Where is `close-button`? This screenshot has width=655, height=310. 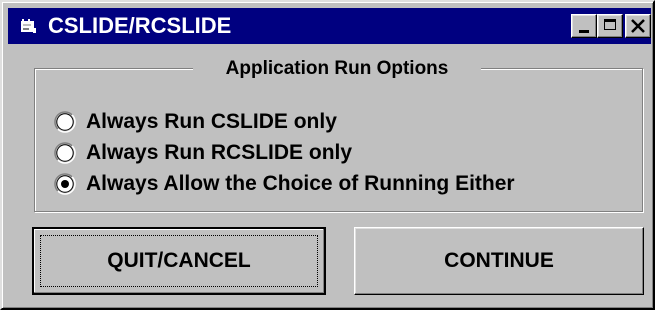
close-button is located at coordinates (638, 26).